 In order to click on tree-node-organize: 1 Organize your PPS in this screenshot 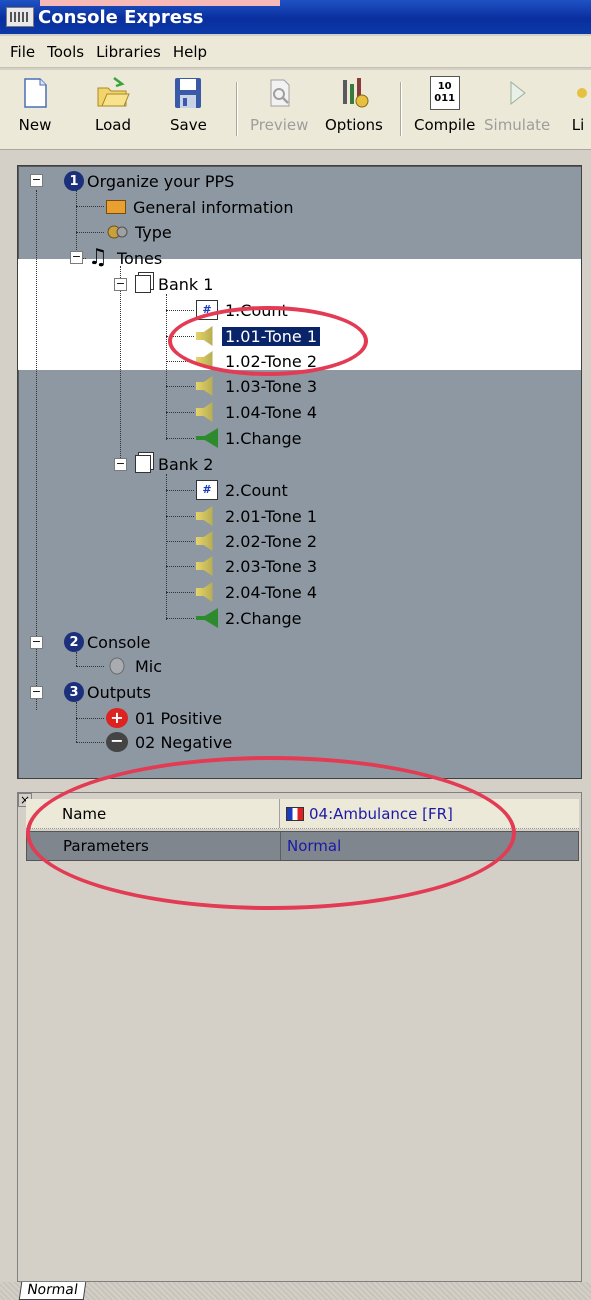, I will do `click(150, 181)`.